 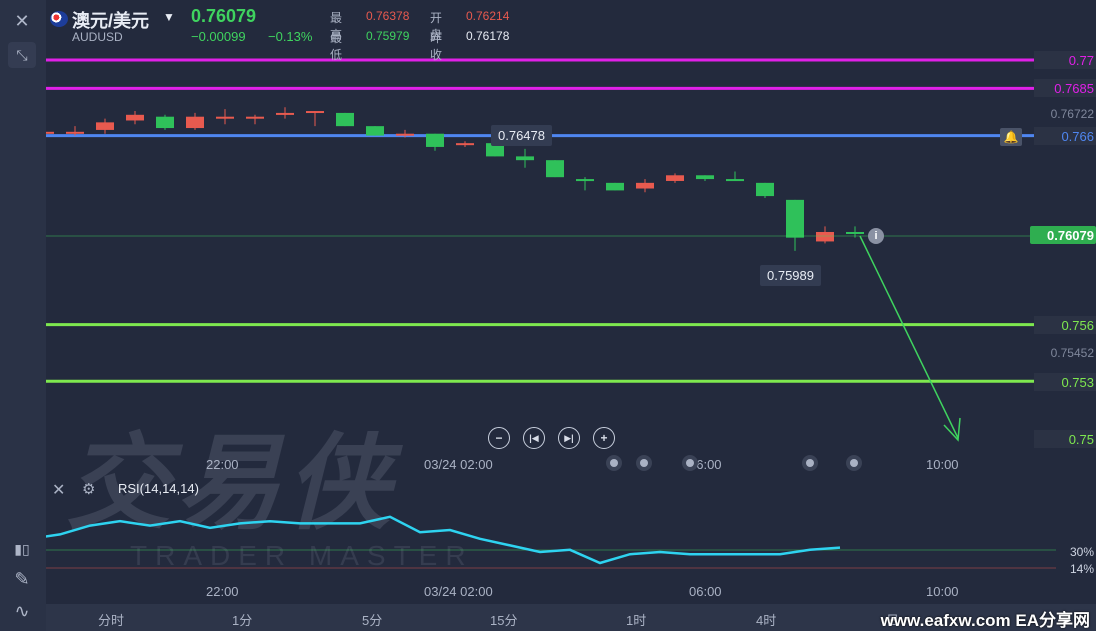 What do you see at coordinates (705, 591) in the screenshot?
I see `time-label-0600-lower: 06:00` at bounding box center [705, 591].